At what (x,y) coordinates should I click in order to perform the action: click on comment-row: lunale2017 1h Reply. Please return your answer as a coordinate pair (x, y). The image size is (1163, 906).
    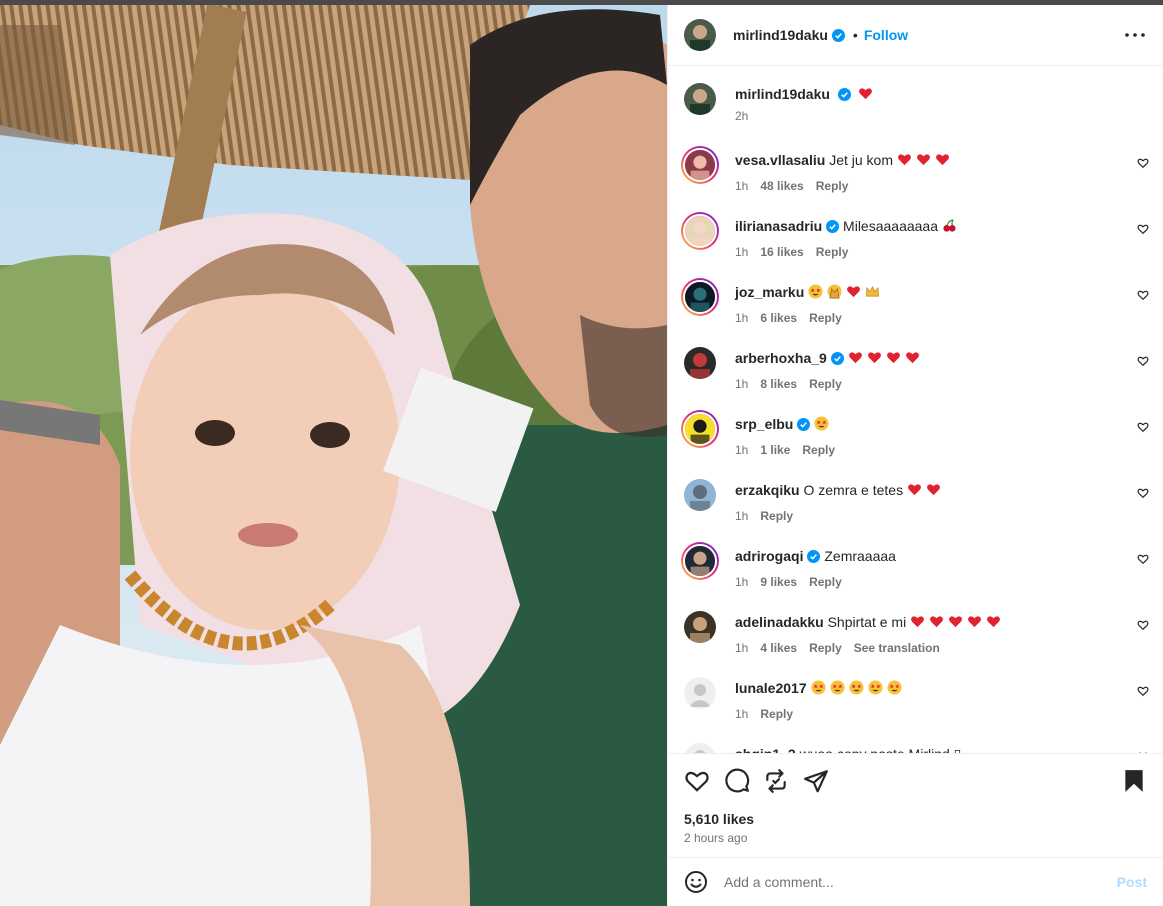
    Looking at the image, I should click on (917, 708).